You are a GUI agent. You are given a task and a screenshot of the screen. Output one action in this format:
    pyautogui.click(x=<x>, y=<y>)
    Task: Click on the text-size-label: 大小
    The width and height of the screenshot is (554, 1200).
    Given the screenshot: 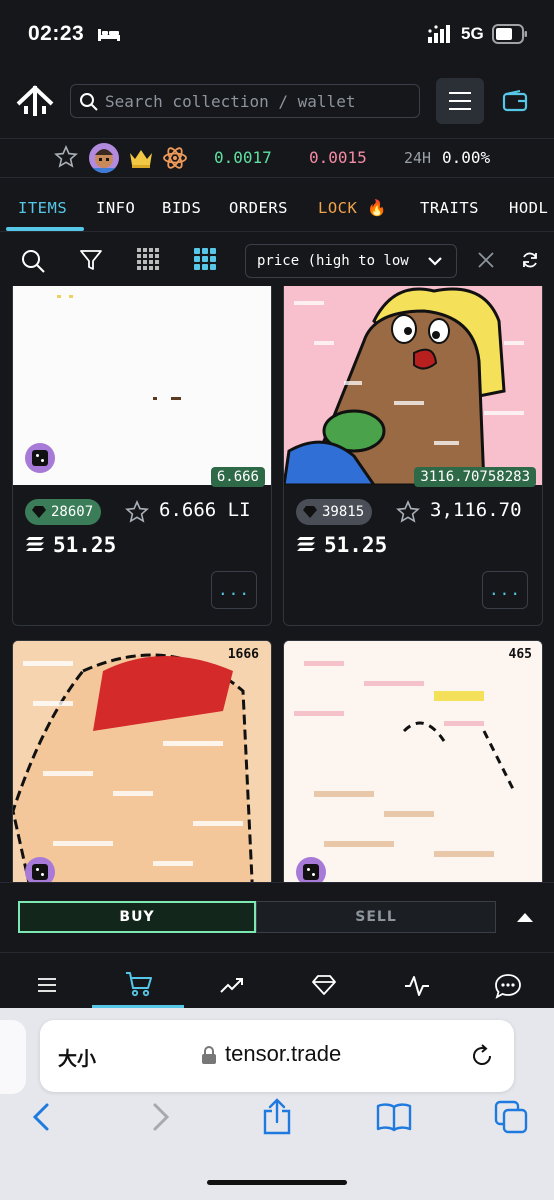 What is the action you would take?
    pyautogui.click(x=77, y=1059)
    